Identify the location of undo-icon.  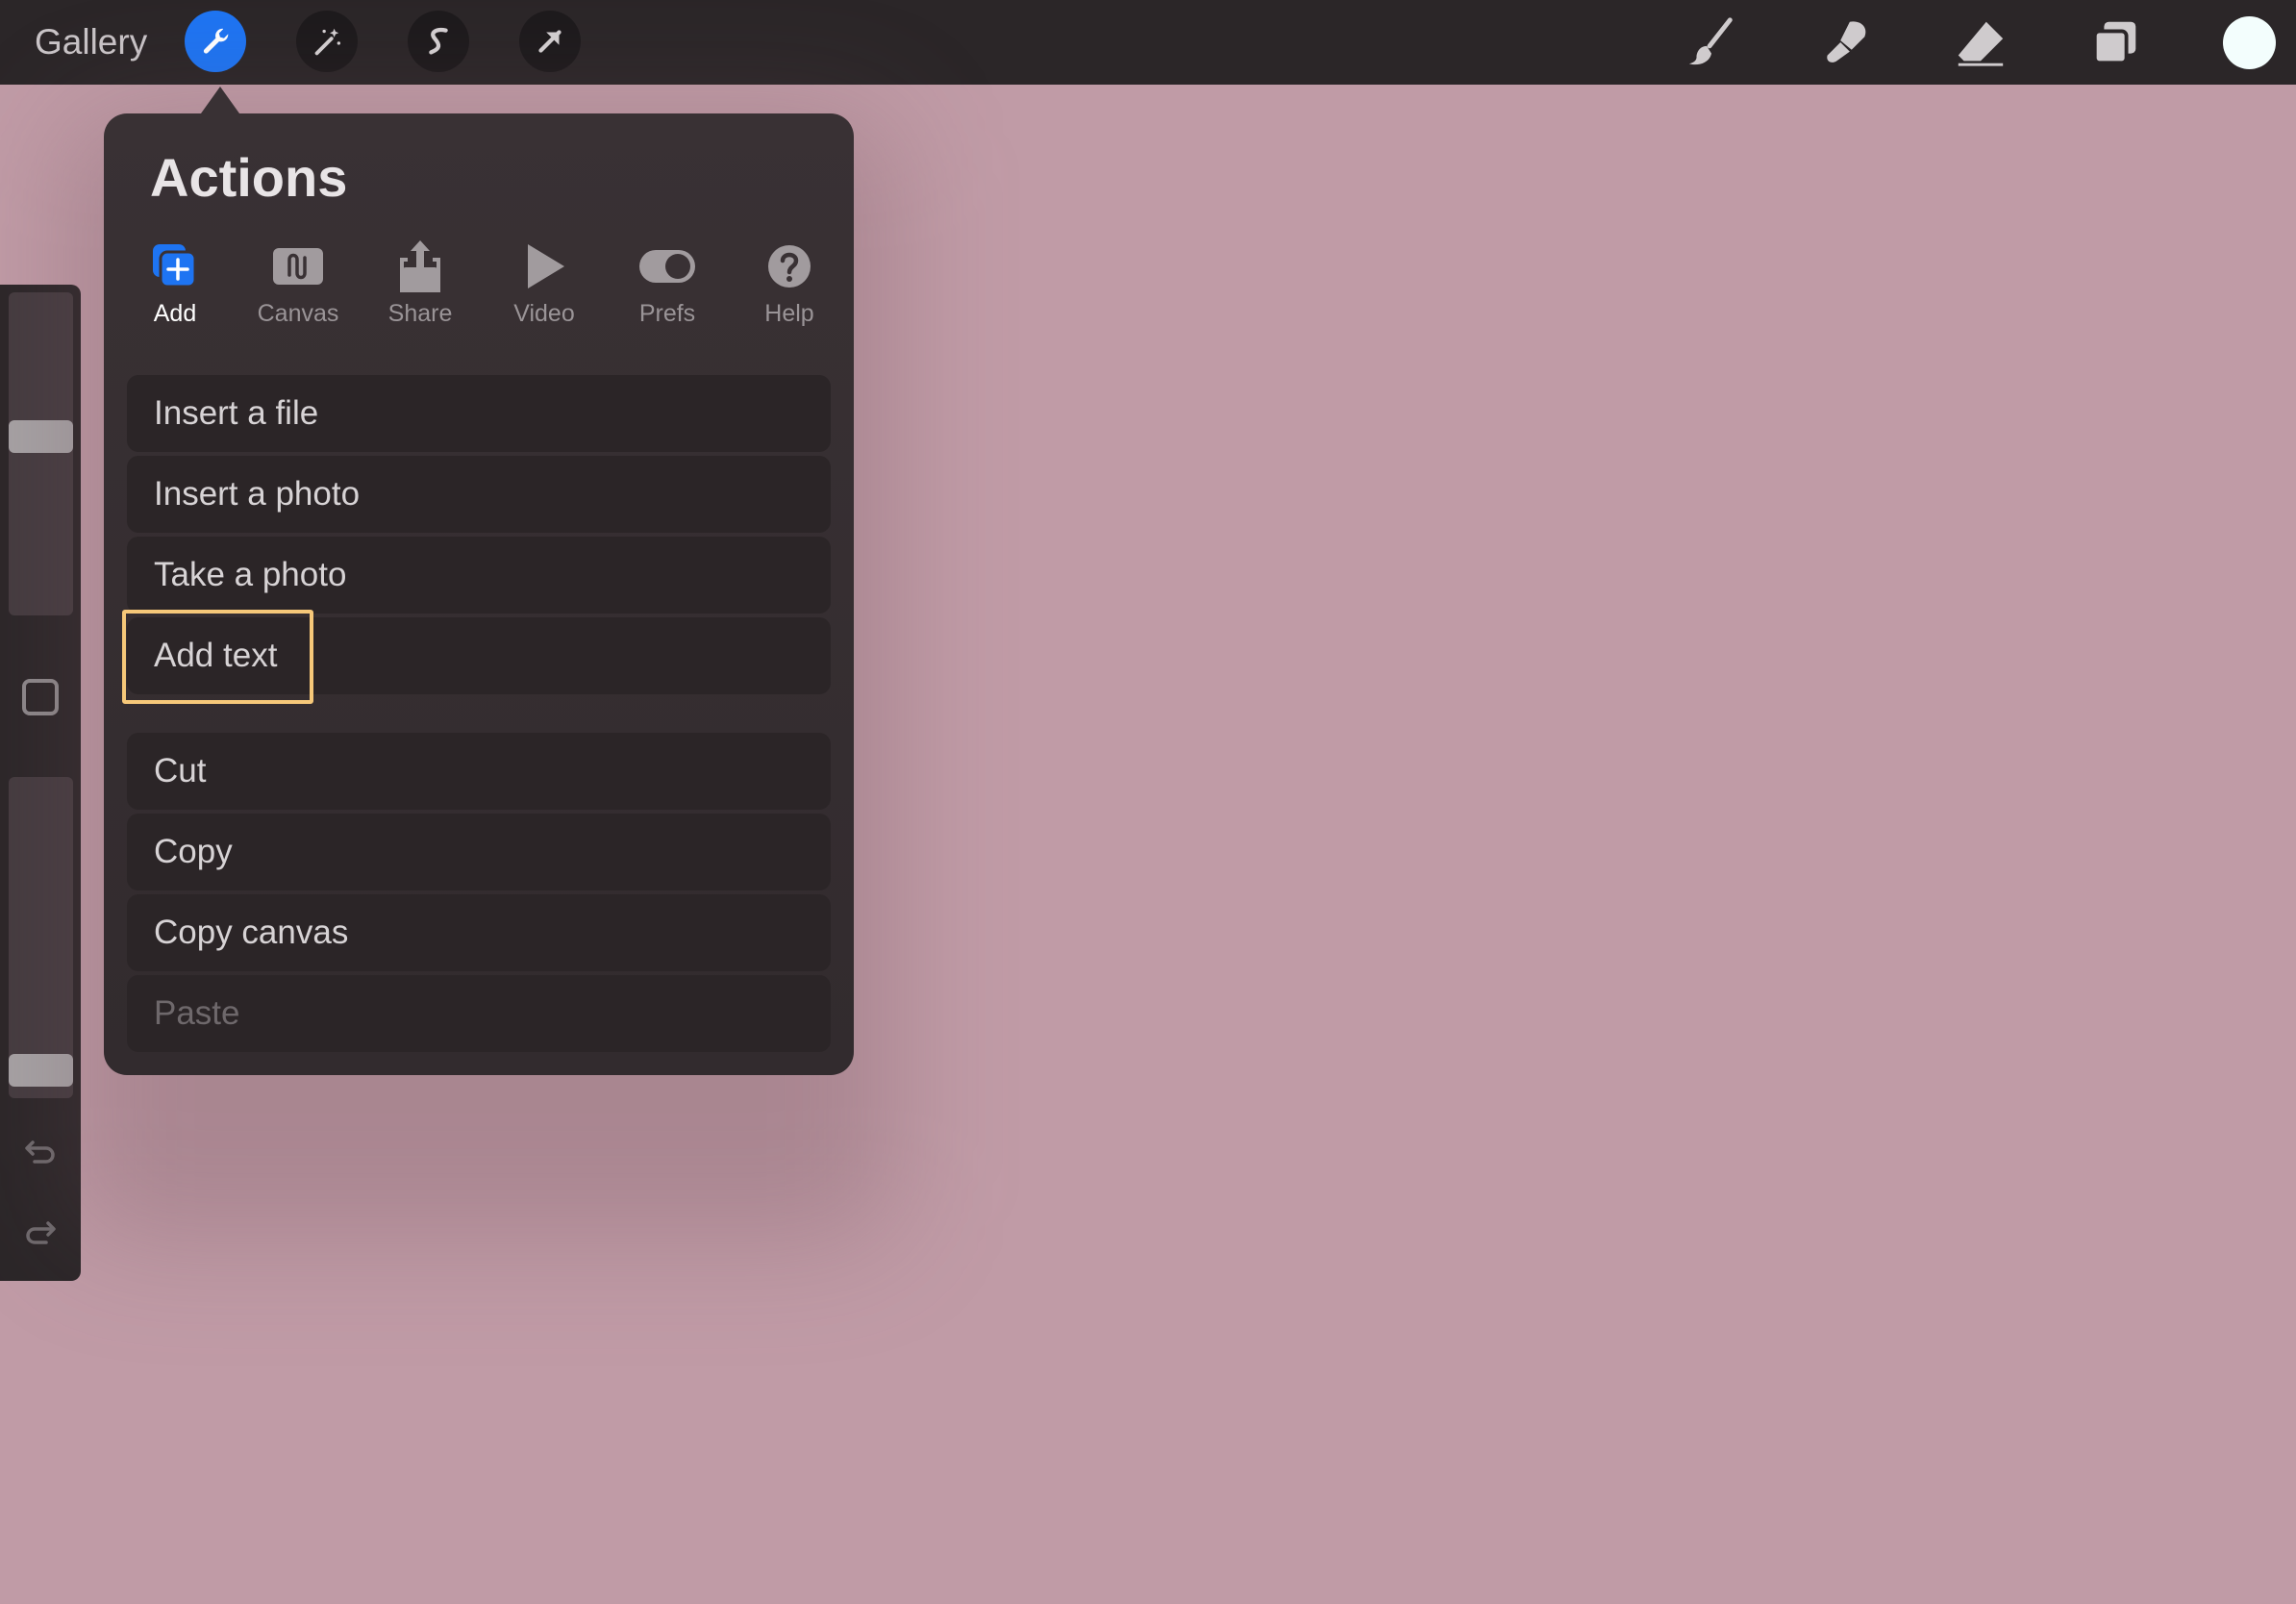
(40, 1152).